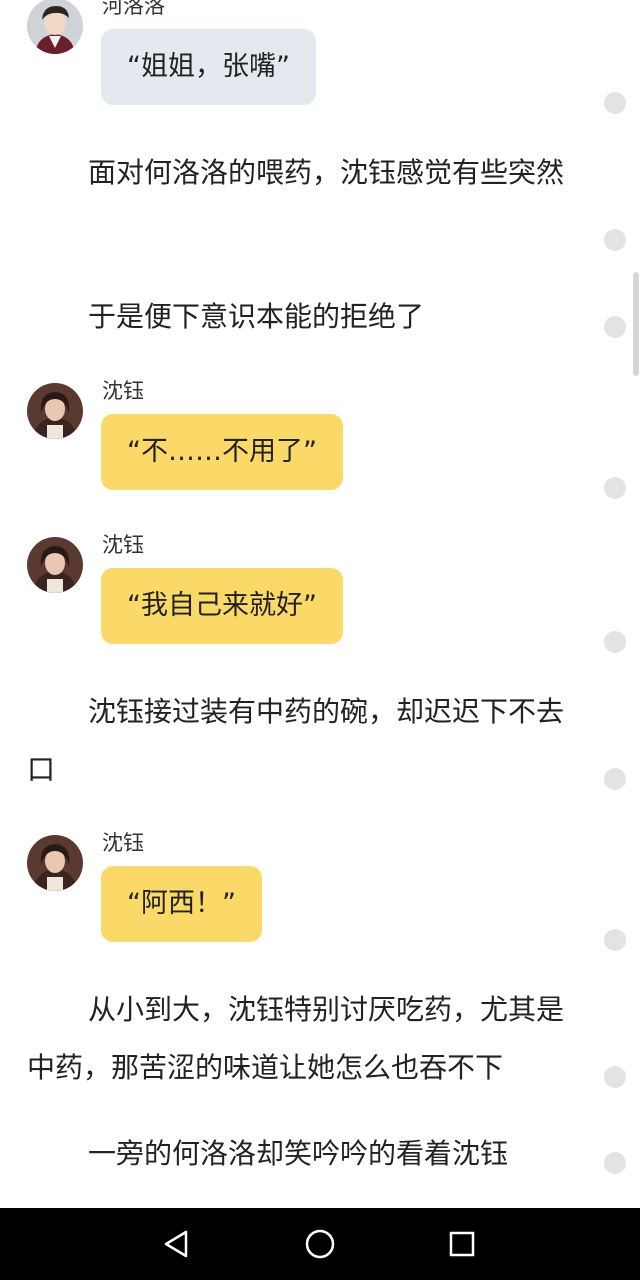 The width and height of the screenshot is (640, 1280). I want to click on home-circle-icon, so click(320, 1244).